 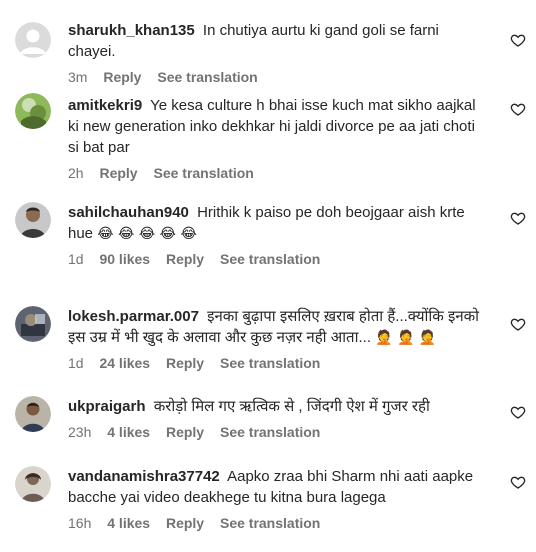 I want to click on comment-meta: 1d 24 likes Reply See translation, so click(x=278, y=363).